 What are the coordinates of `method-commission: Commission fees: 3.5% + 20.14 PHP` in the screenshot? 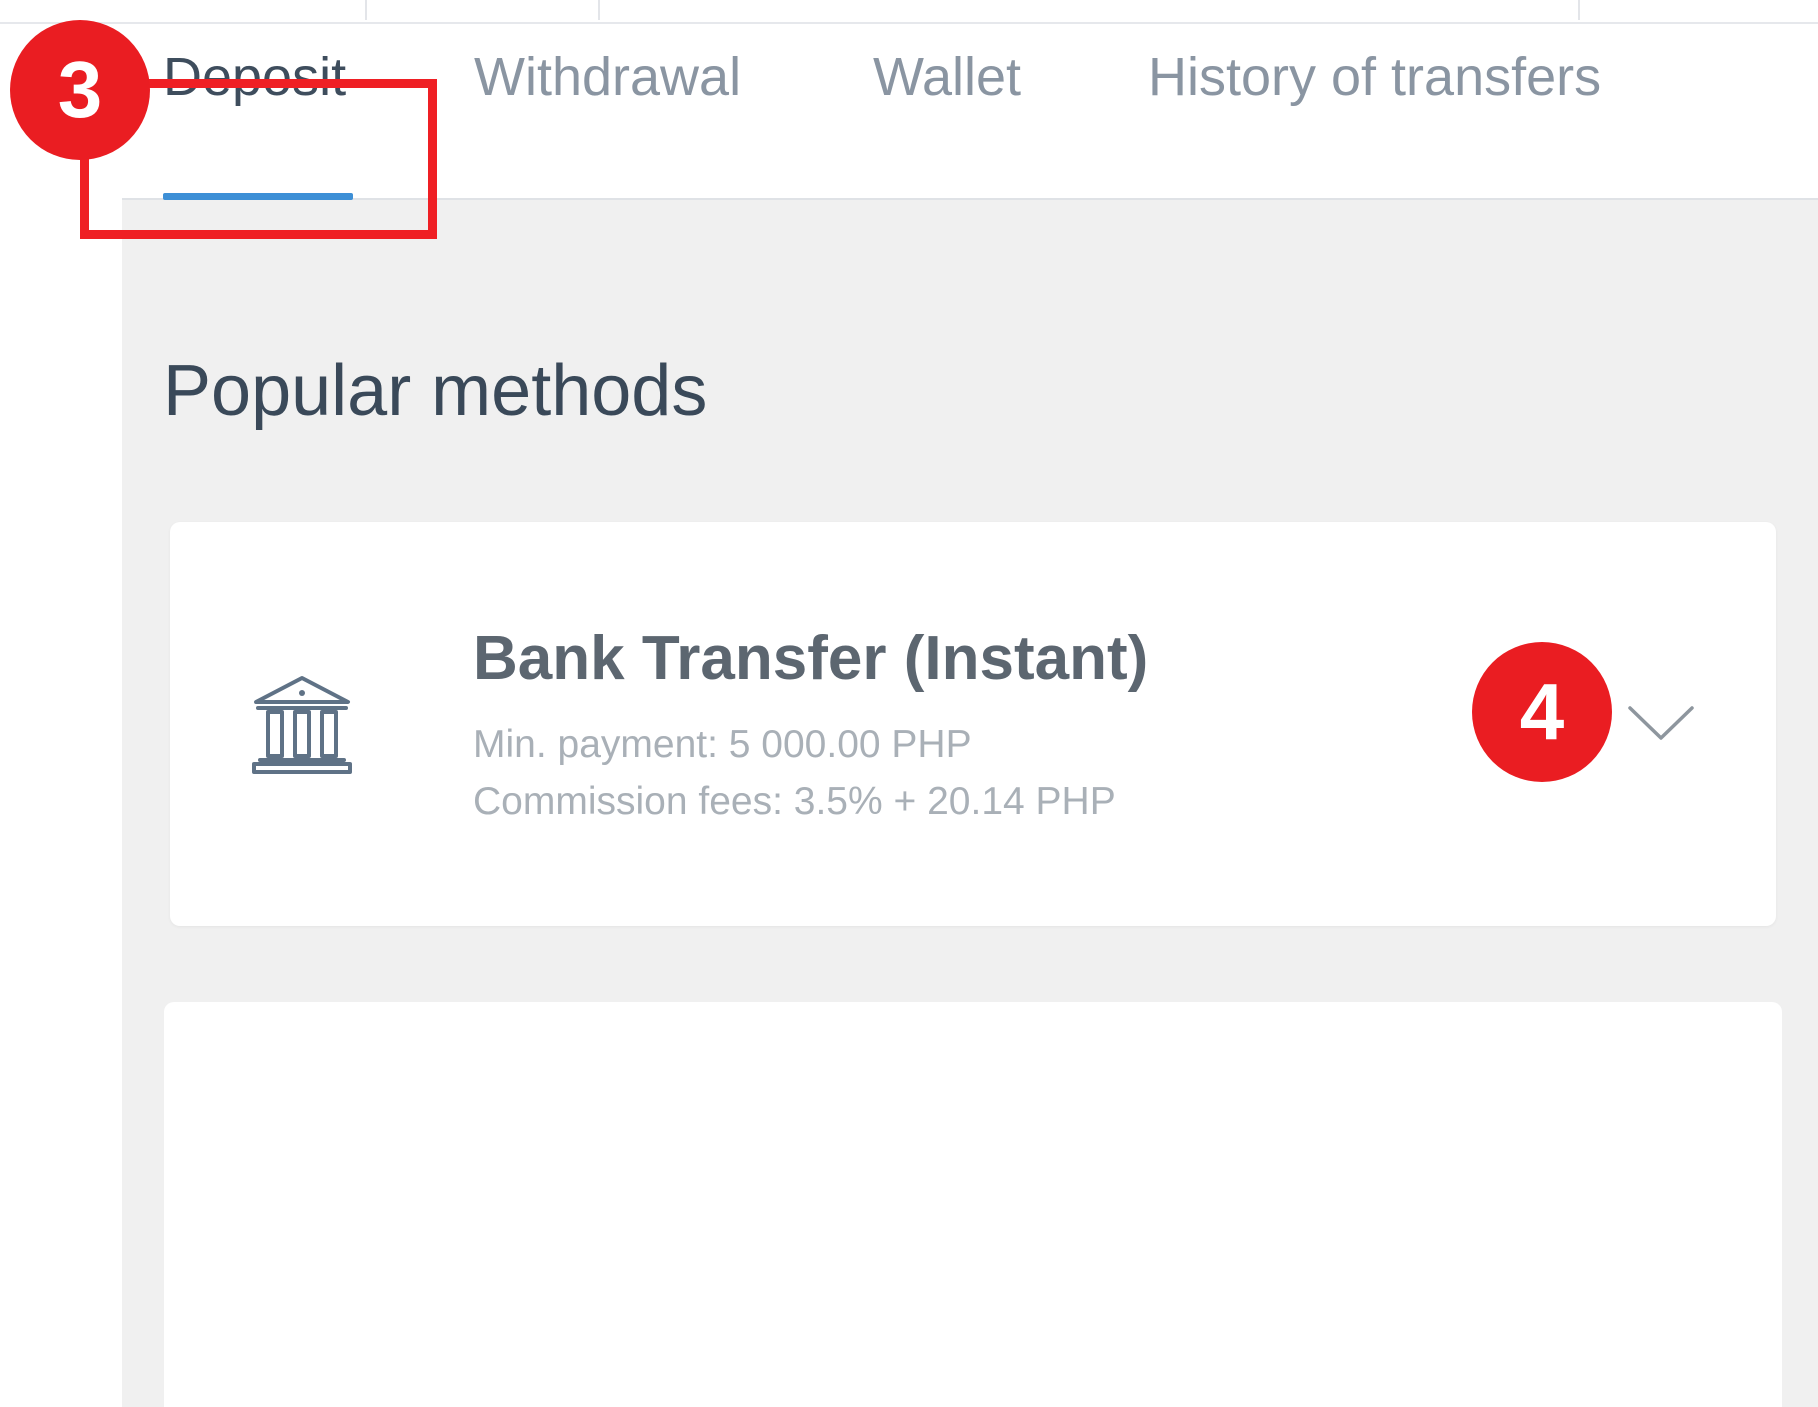 It's located at (794, 801).